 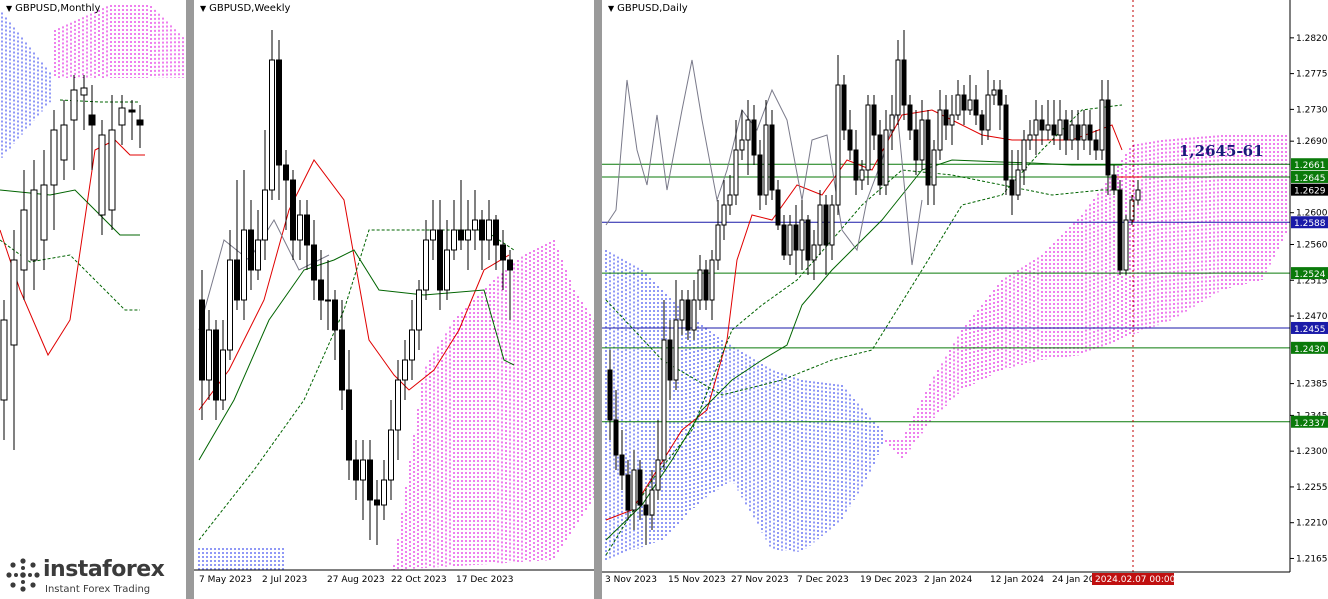 I want to click on daily-x-tick-label: 27 Nov 2023, so click(x=760, y=580).